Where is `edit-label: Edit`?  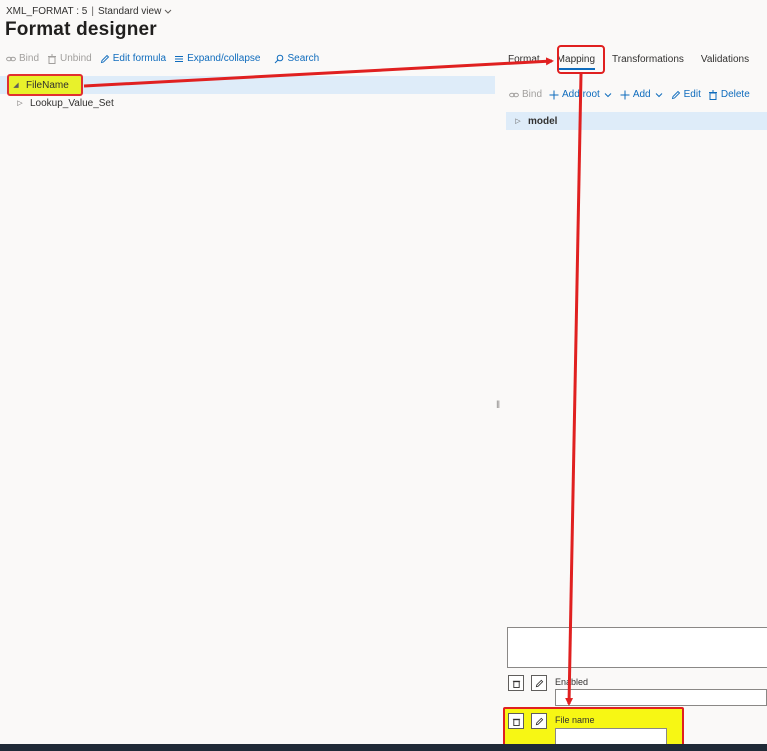
edit-label: Edit is located at coordinates (692, 94).